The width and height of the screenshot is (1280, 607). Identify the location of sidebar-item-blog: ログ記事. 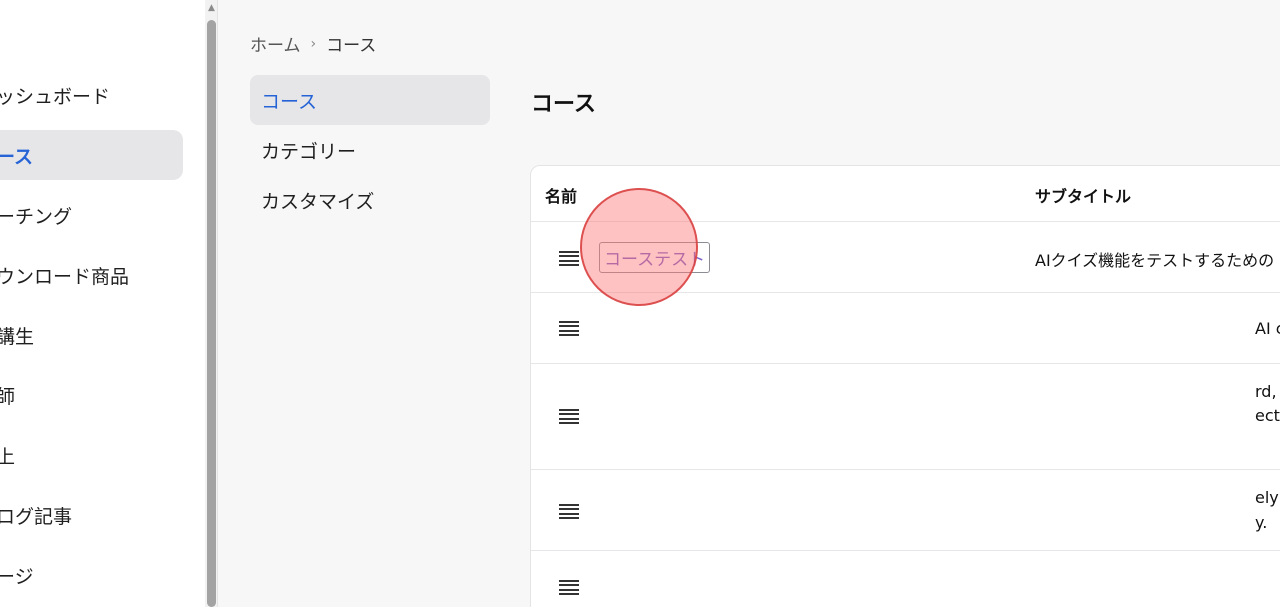
(91, 515).